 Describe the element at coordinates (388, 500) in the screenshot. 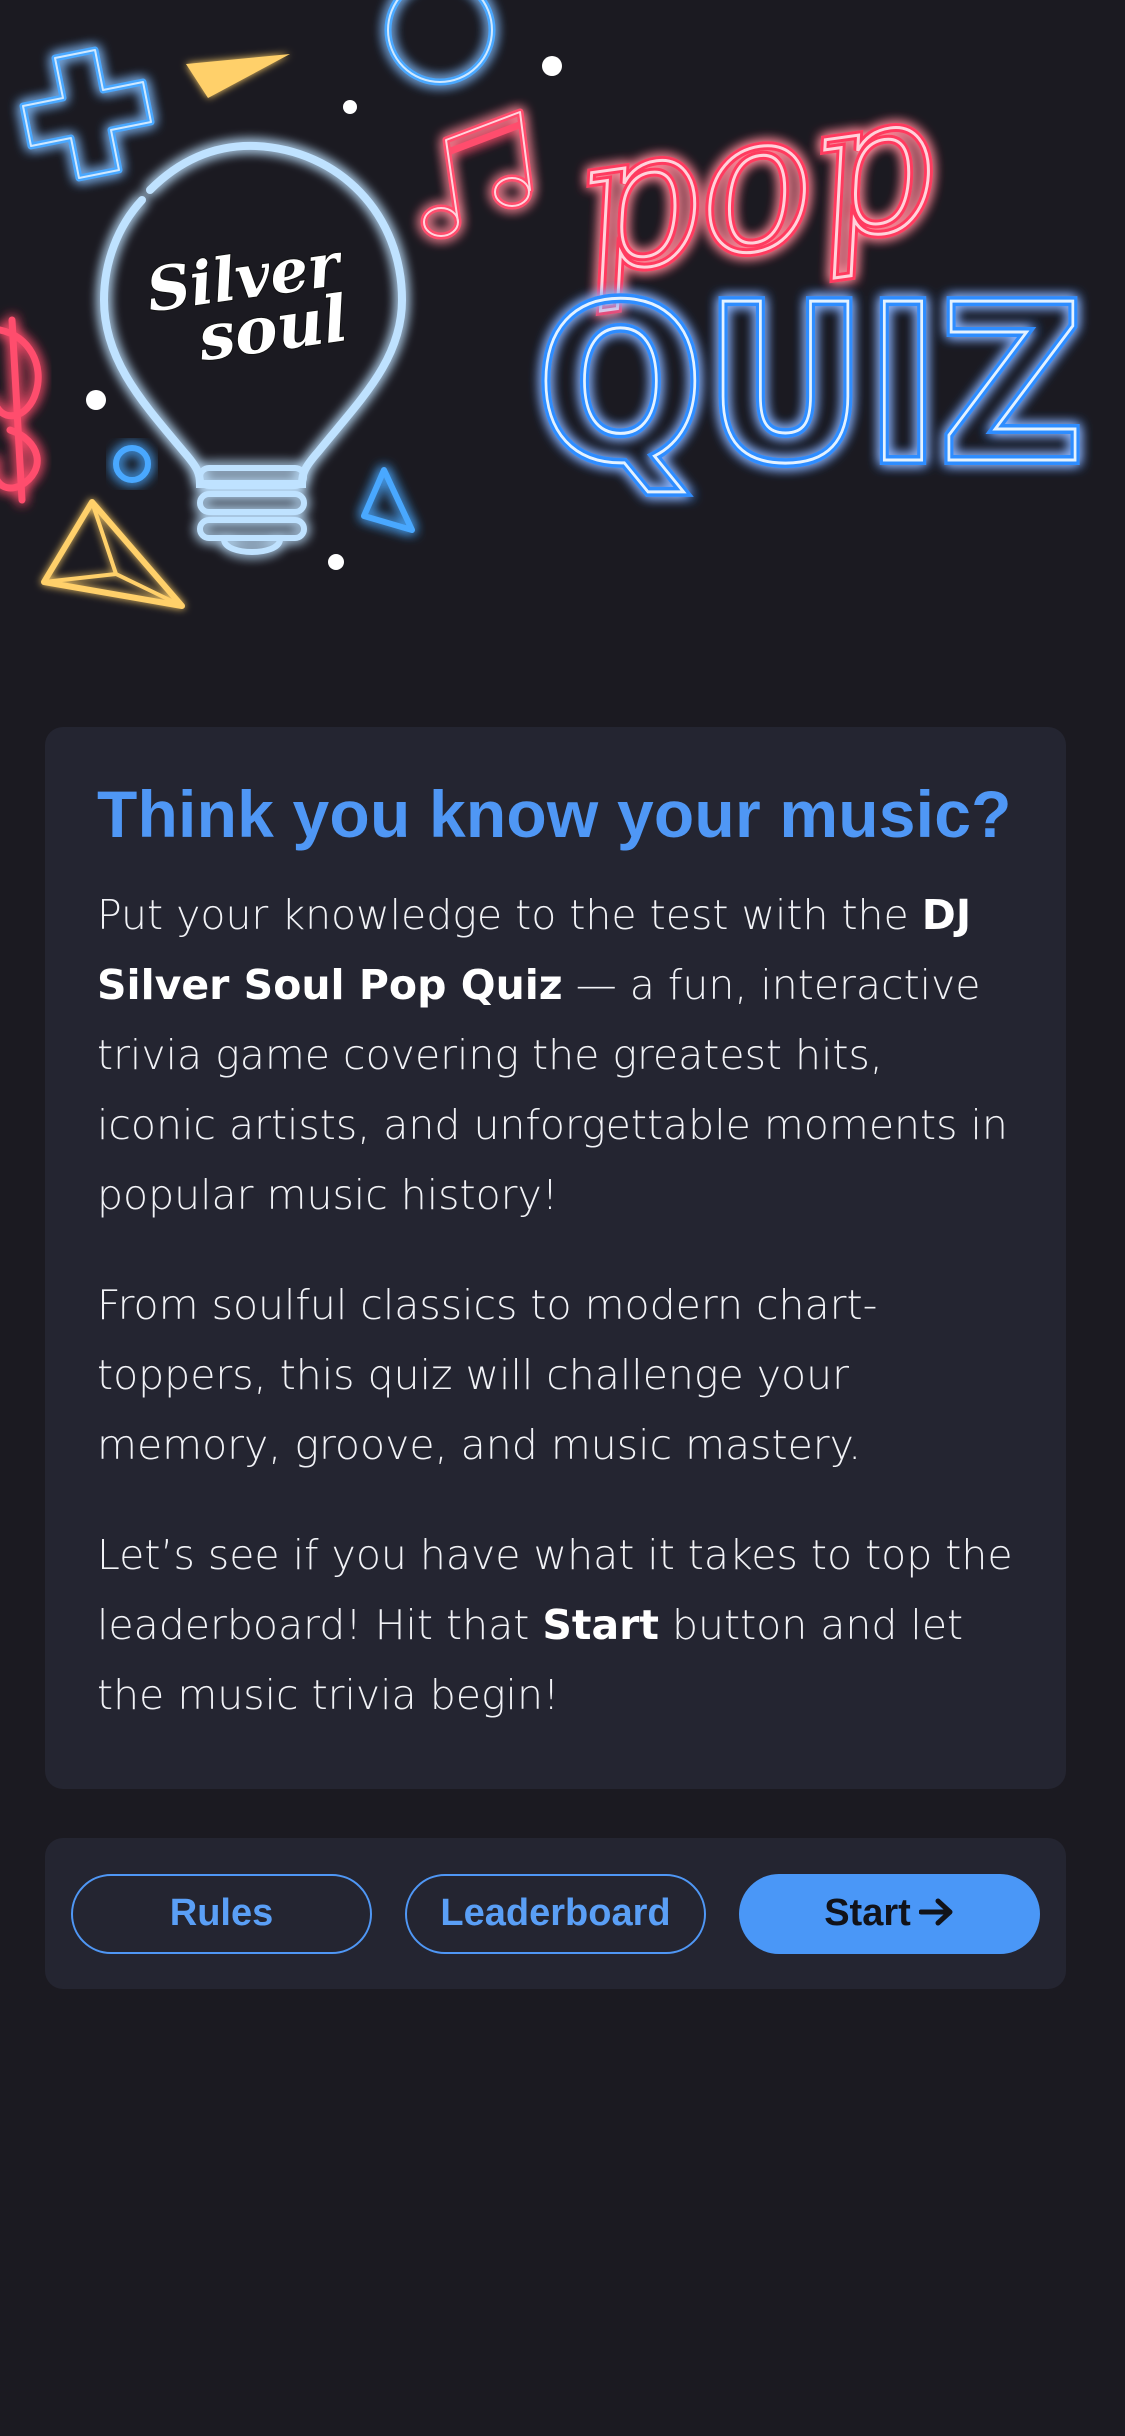

I see `small-triangle-icon` at that location.